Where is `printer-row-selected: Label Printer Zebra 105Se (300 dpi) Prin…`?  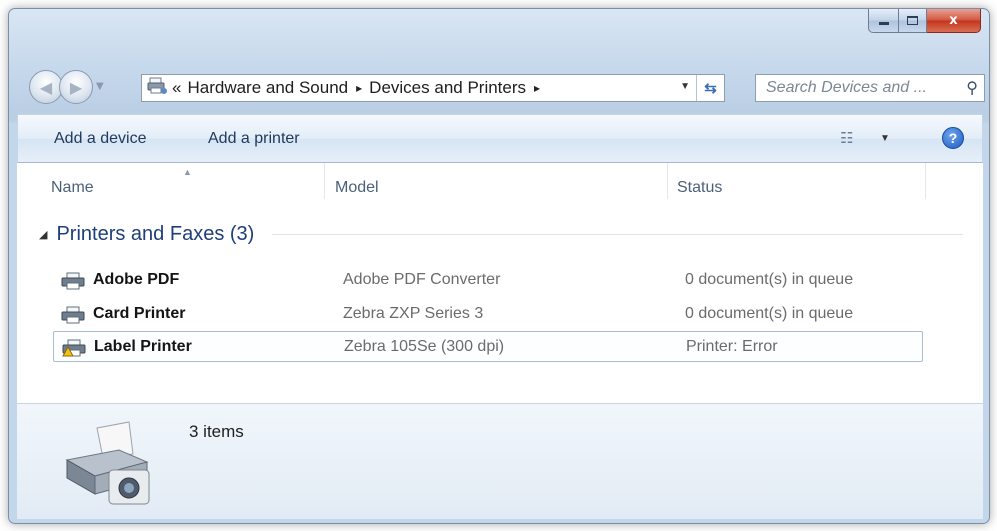 printer-row-selected: Label Printer Zebra 105Se (300 dpi) Prin… is located at coordinates (488, 346).